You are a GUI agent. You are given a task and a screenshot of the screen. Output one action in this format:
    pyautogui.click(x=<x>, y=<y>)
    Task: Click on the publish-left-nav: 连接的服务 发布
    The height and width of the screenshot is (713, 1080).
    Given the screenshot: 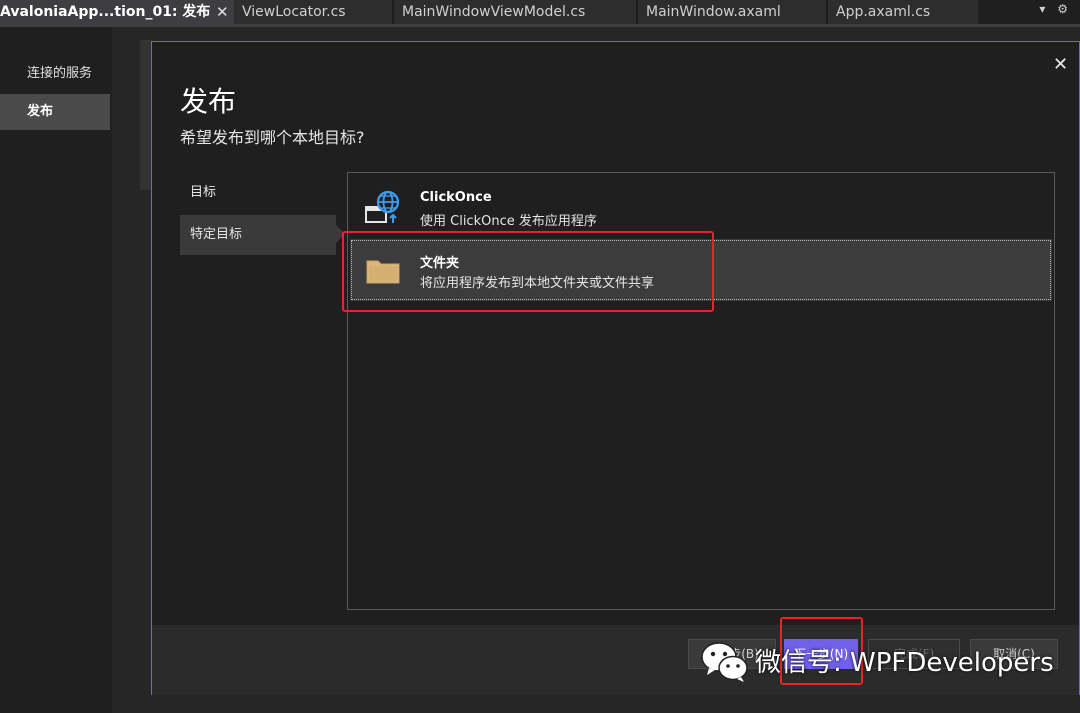 What is the action you would take?
    pyautogui.click(x=56, y=370)
    